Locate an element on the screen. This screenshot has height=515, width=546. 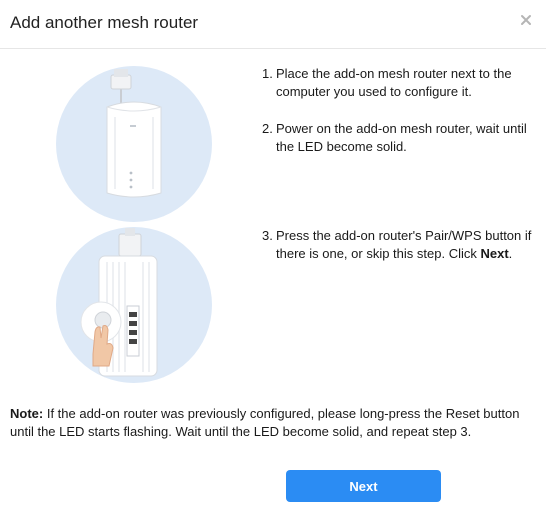
router-power-illustration is located at coordinates (134, 144).